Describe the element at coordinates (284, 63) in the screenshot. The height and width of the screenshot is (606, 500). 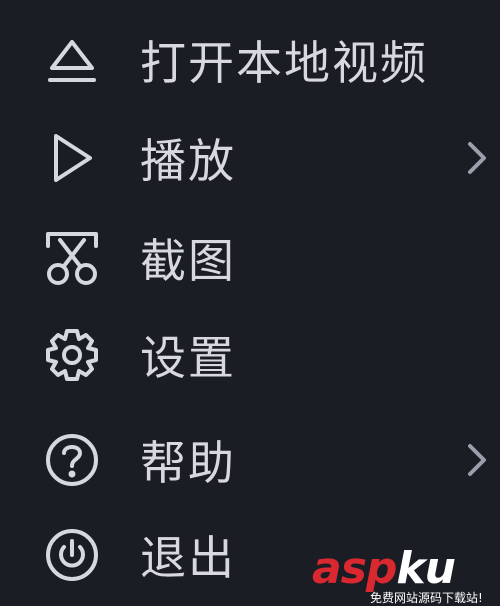
I see `menu-item-label: 打开本地视频` at that location.